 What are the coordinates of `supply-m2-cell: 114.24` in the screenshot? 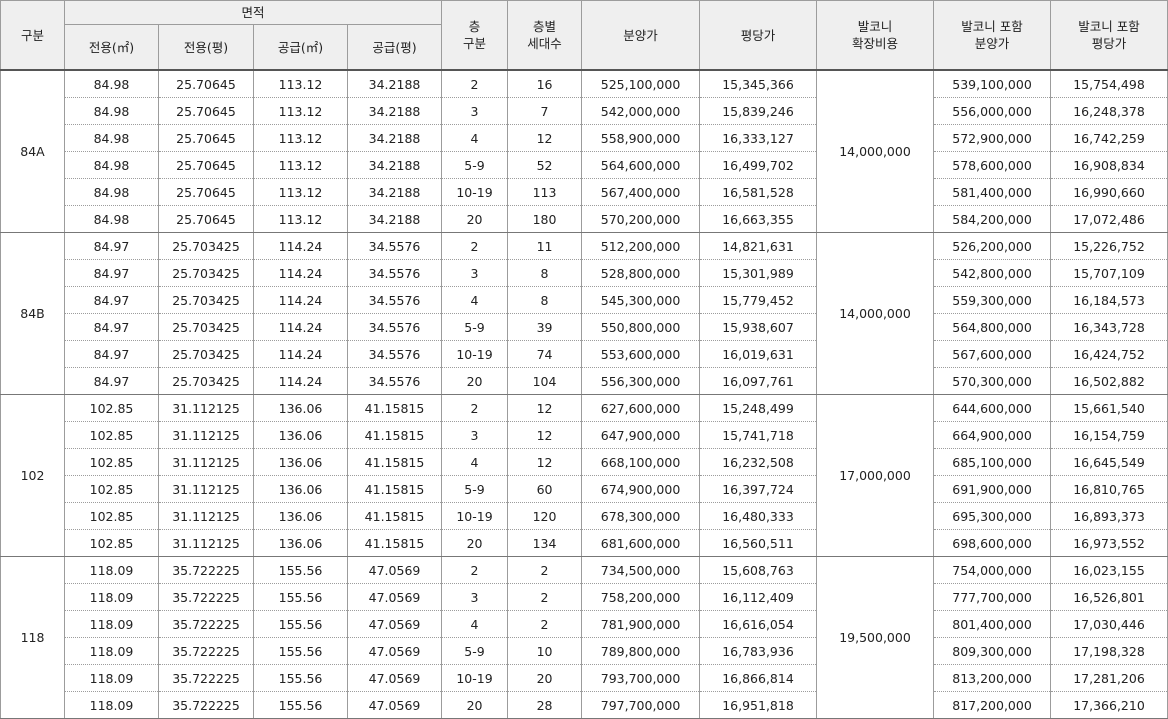 It's located at (300, 327).